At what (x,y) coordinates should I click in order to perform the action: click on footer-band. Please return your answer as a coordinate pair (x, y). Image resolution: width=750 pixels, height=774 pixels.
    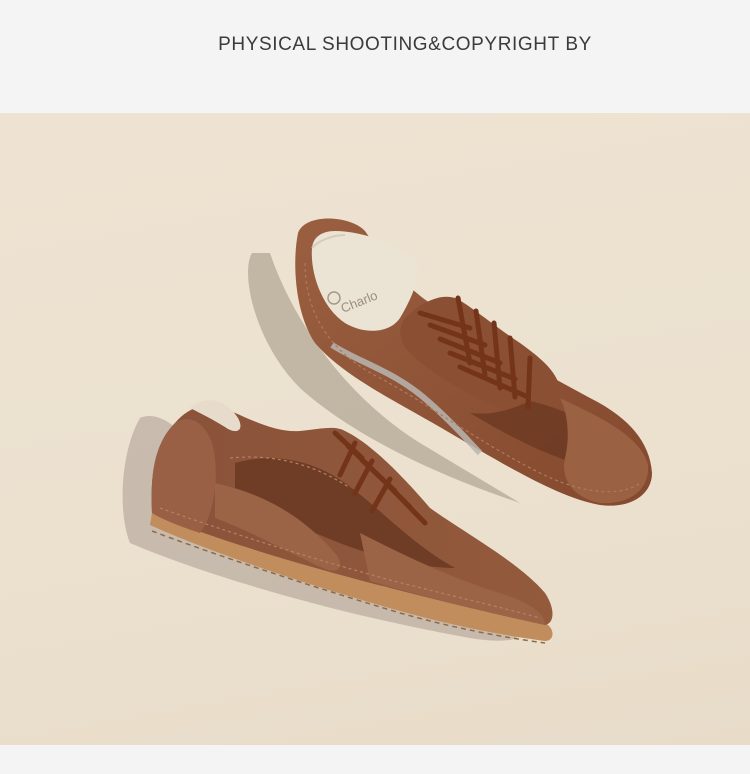
    Looking at the image, I should click on (375, 759).